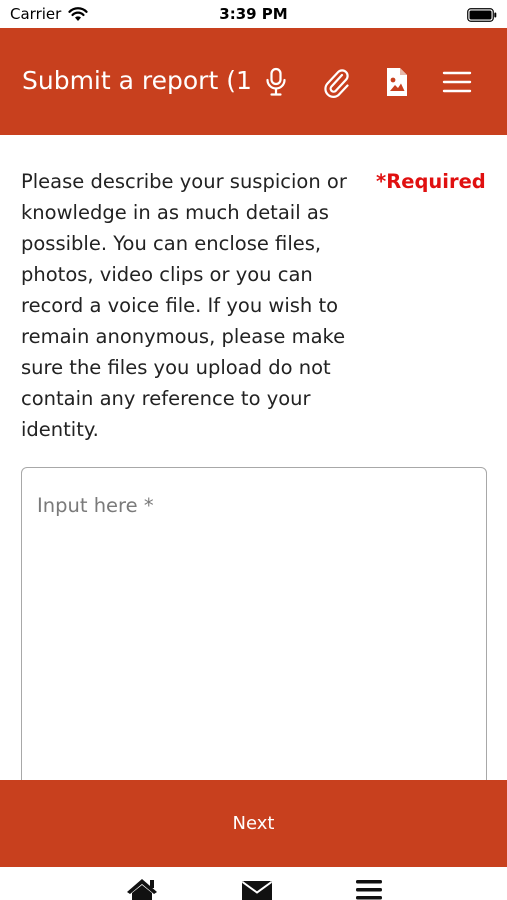 This screenshot has width=507, height=900. I want to click on tab-bar, so click(253, 883).